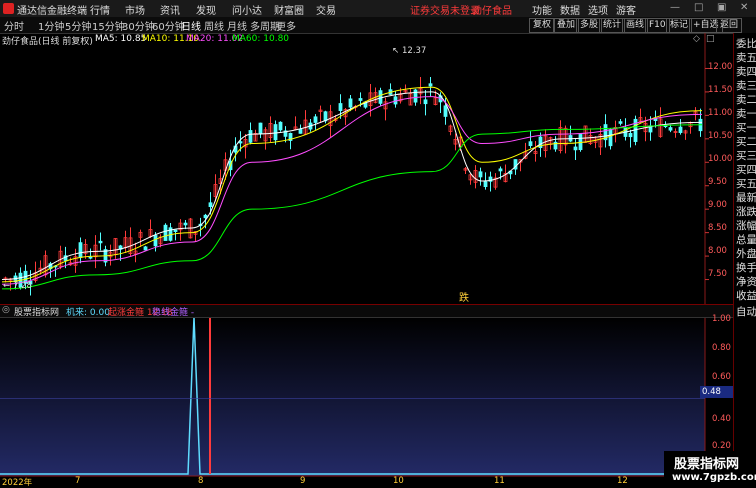  Describe the element at coordinates (17, 483) in the screenshot. I see `x-tick: 2022年` at that location.